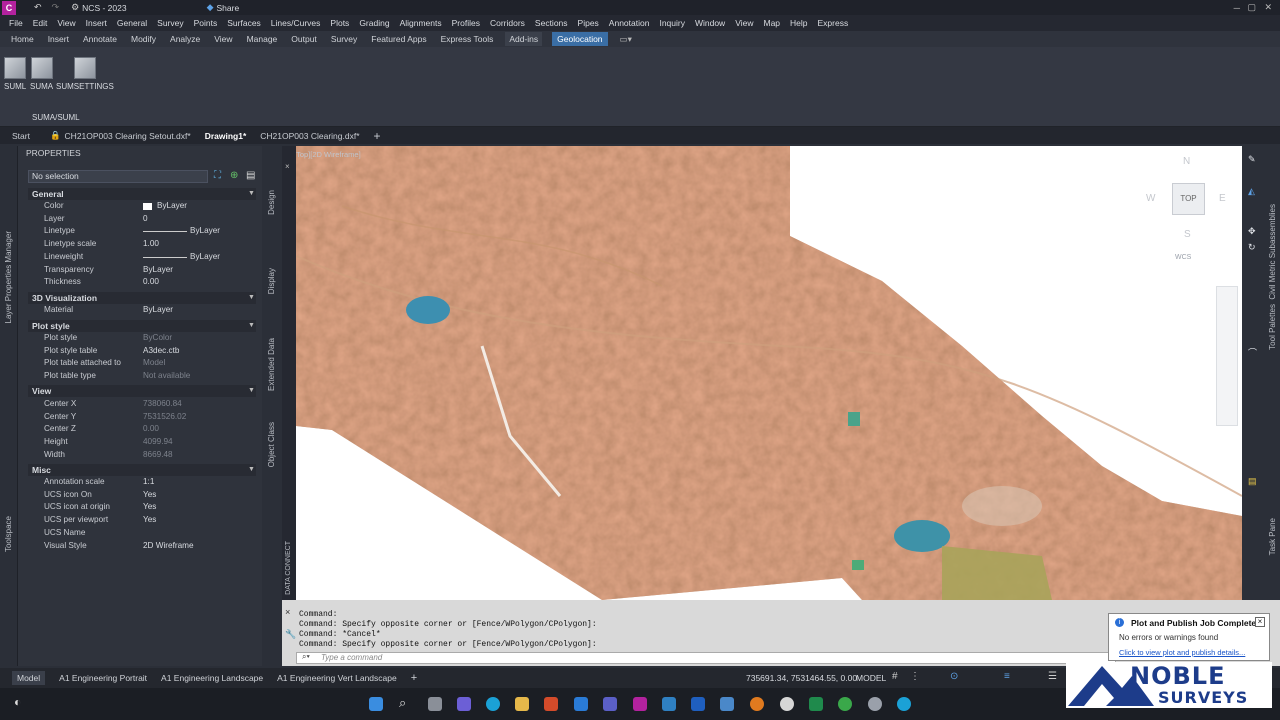 This screenshot has width=1280, height=720. What do you see at coordinates (1272, 252) in the screenshot?
I see `civil-subassemblies-tab: Civil Metric Subassemblies` at bounding box center [1272, 252].